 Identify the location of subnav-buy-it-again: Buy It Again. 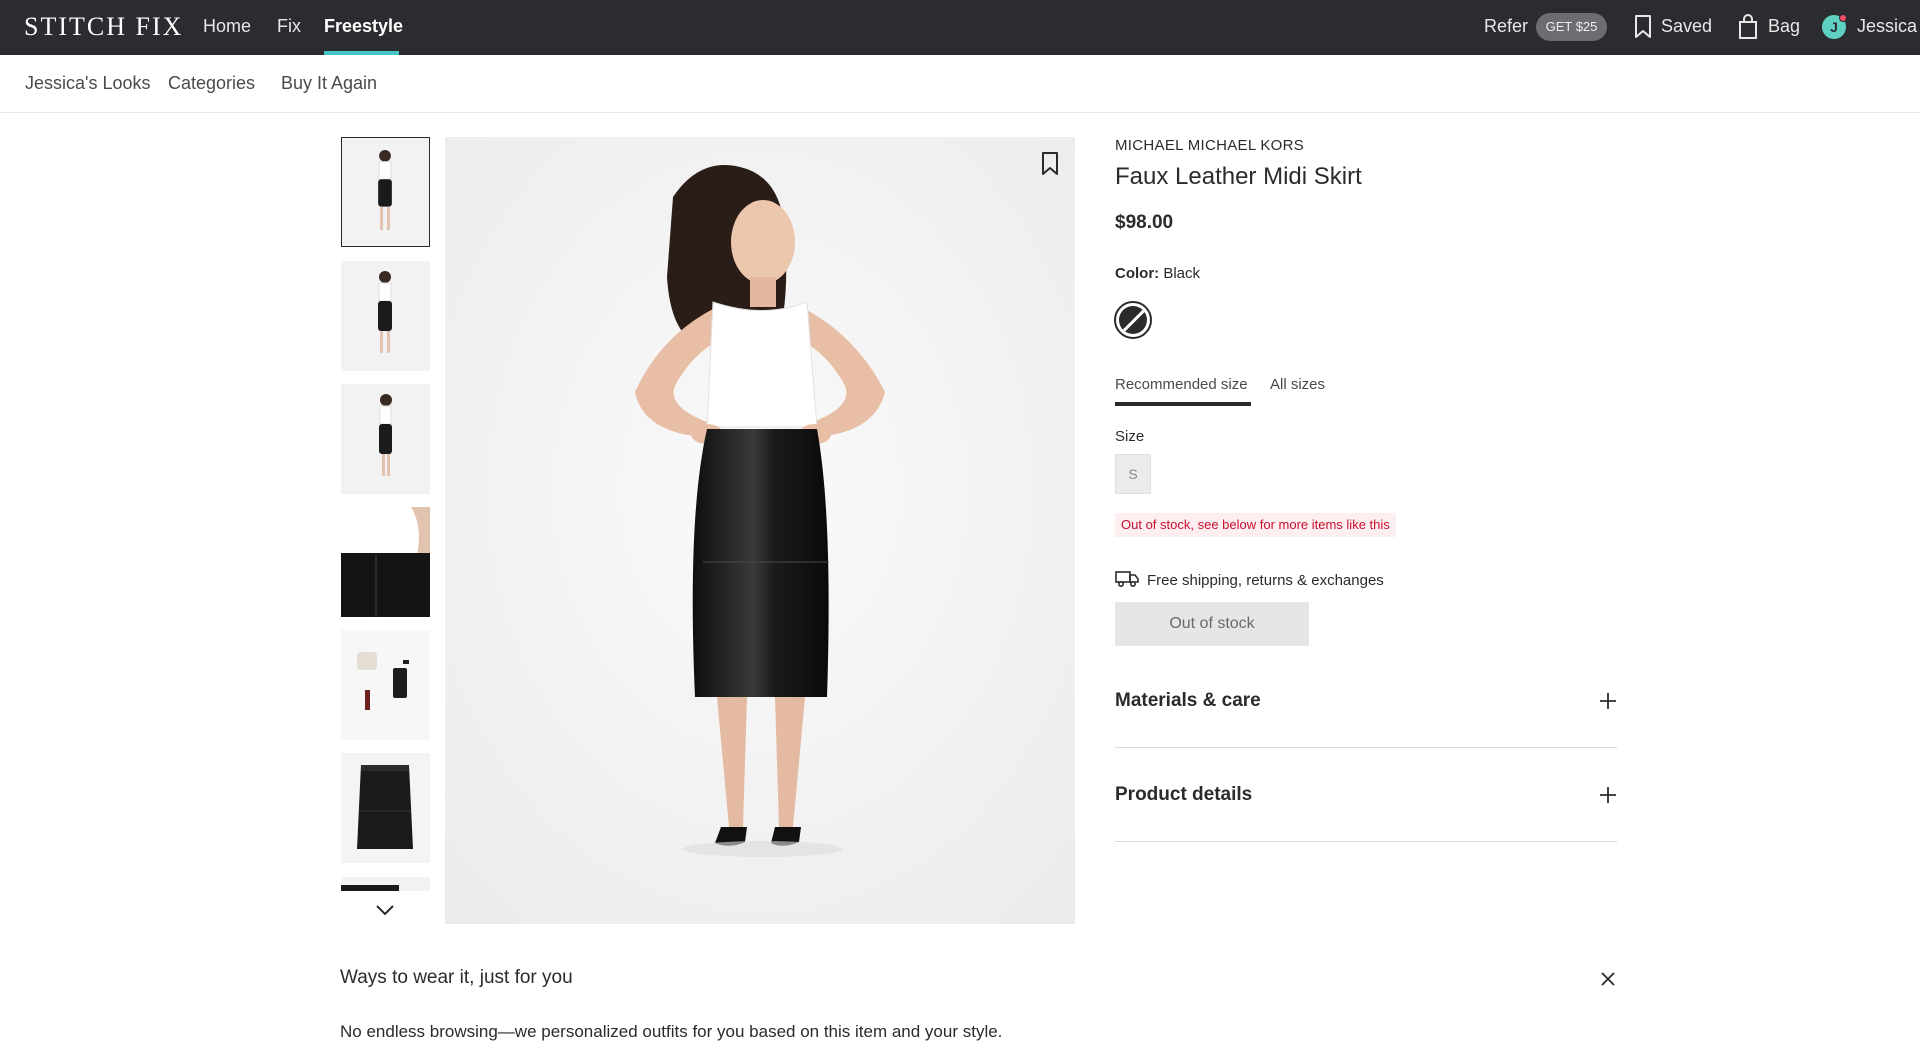
(329, 83).